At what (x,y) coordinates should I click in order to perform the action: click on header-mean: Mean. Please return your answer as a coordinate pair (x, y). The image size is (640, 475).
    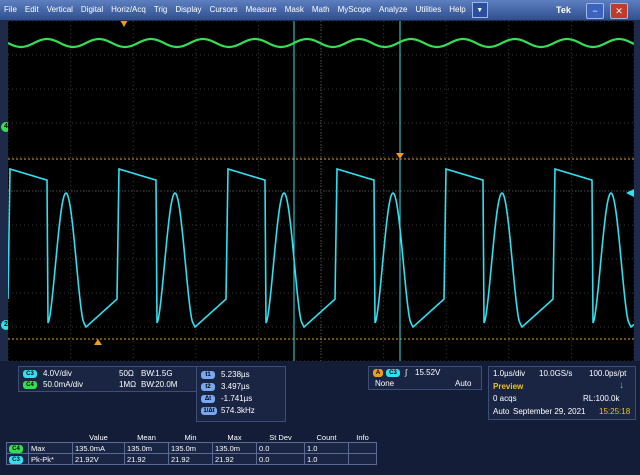
    Looking at the image, I should click on (146, 437).